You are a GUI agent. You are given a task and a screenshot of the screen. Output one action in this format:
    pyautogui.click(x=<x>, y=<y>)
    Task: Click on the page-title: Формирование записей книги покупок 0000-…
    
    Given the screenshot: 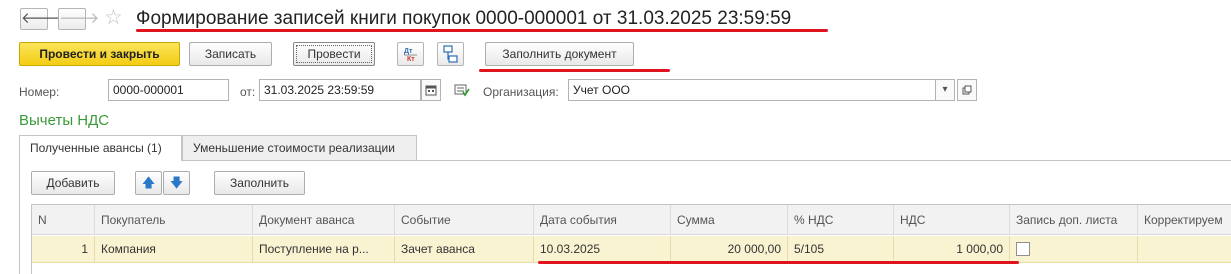 What is the action you would take?
    pyautogui.click(x=464, y=18)
    